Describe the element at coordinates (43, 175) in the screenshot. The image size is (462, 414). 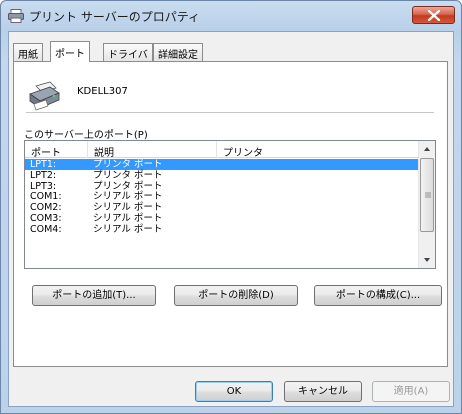
I see `port-name: LPT2:` at that location.